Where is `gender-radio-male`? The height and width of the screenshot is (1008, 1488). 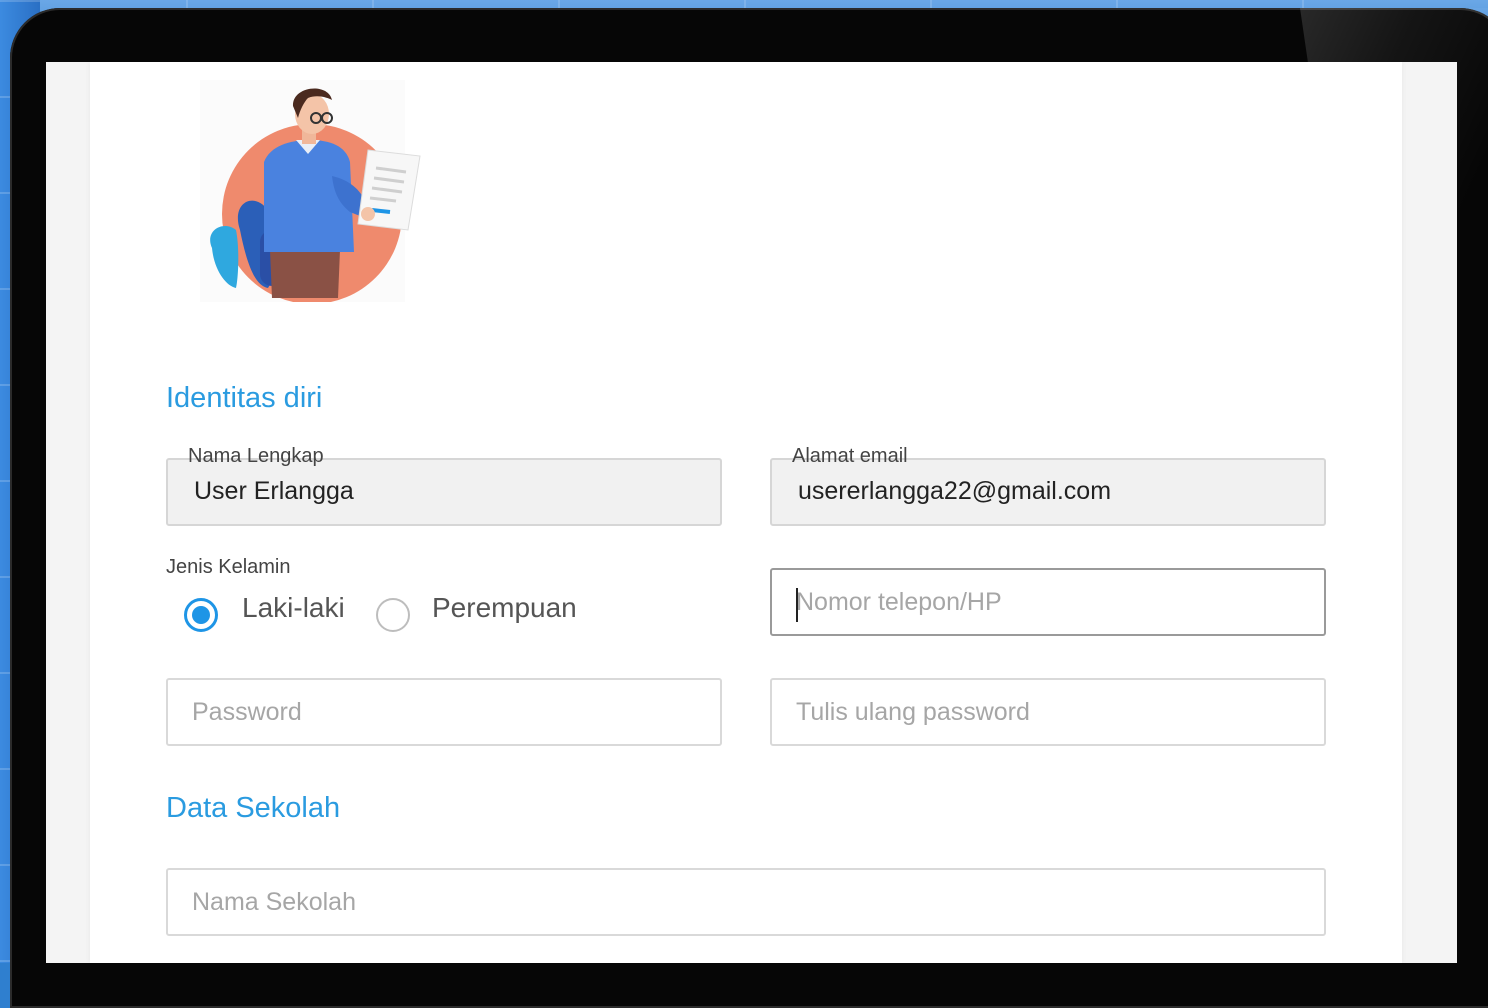
gender-radio-male is located at coordinates (201, 615).